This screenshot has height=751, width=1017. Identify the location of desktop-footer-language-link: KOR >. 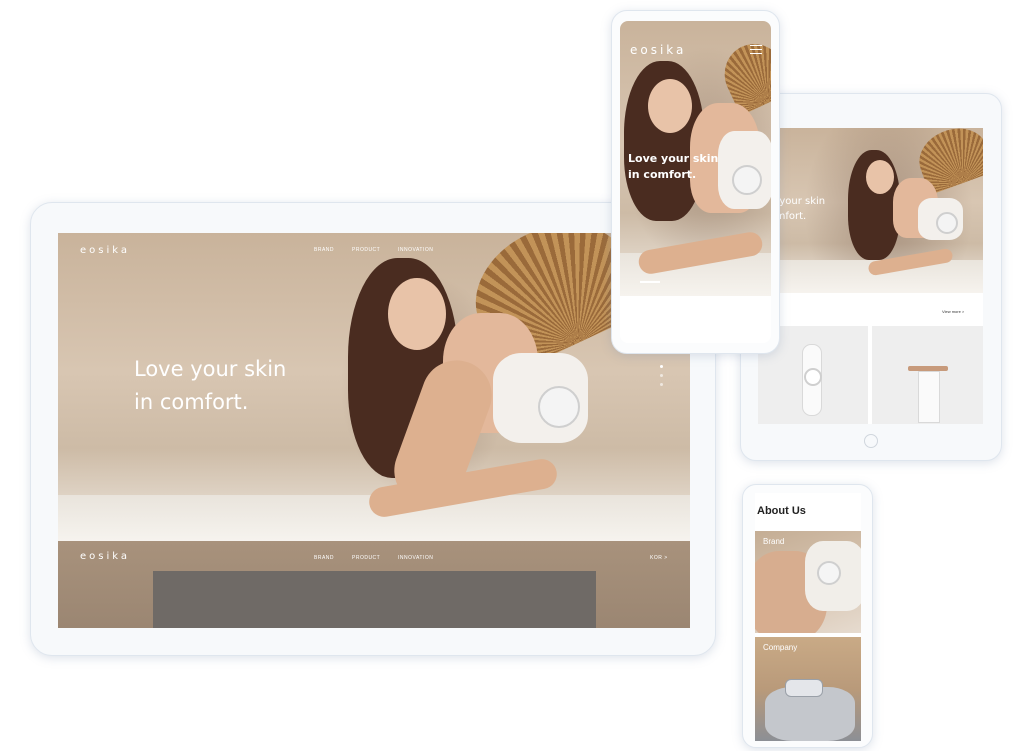
(659, 558).